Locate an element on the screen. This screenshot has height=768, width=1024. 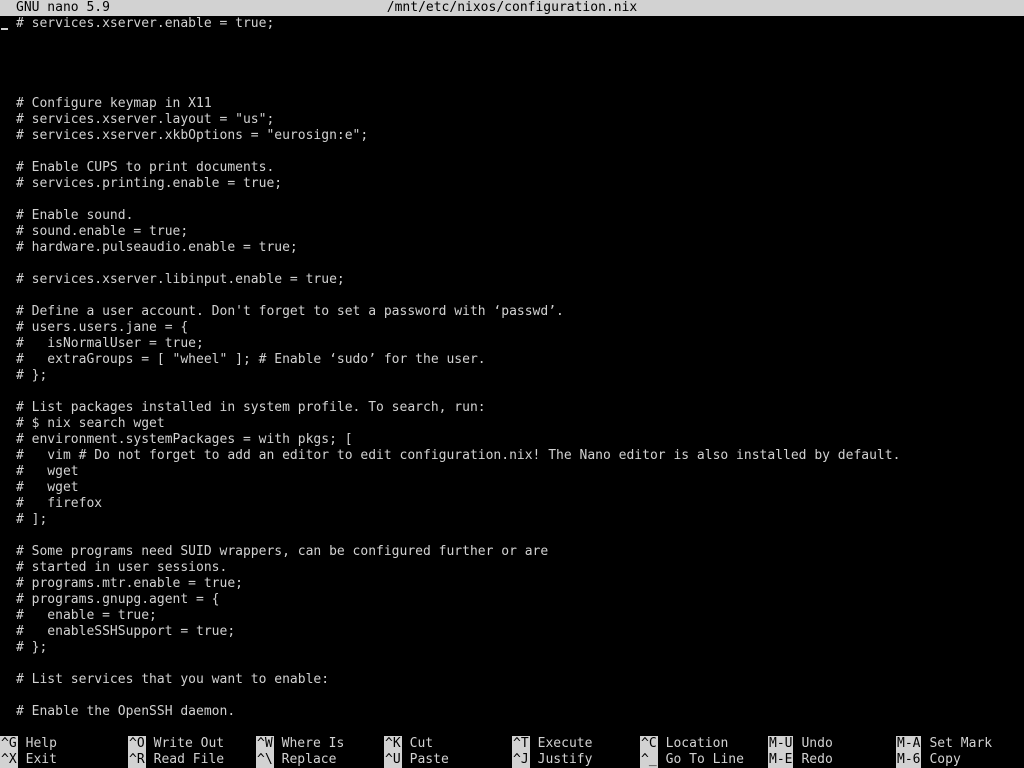
shortcut-label: Exit is located at coordinates (41, 759).